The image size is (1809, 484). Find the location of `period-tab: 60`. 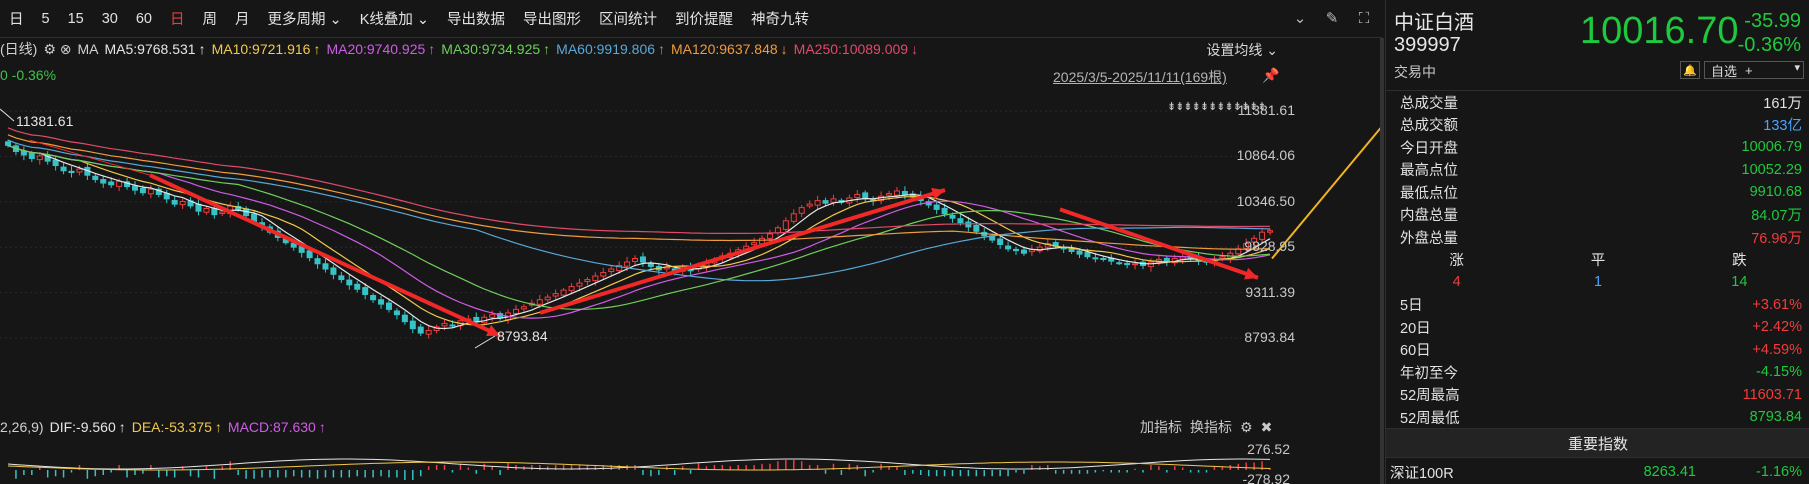

period-tab: 60 is located at coordinates (144, 19).